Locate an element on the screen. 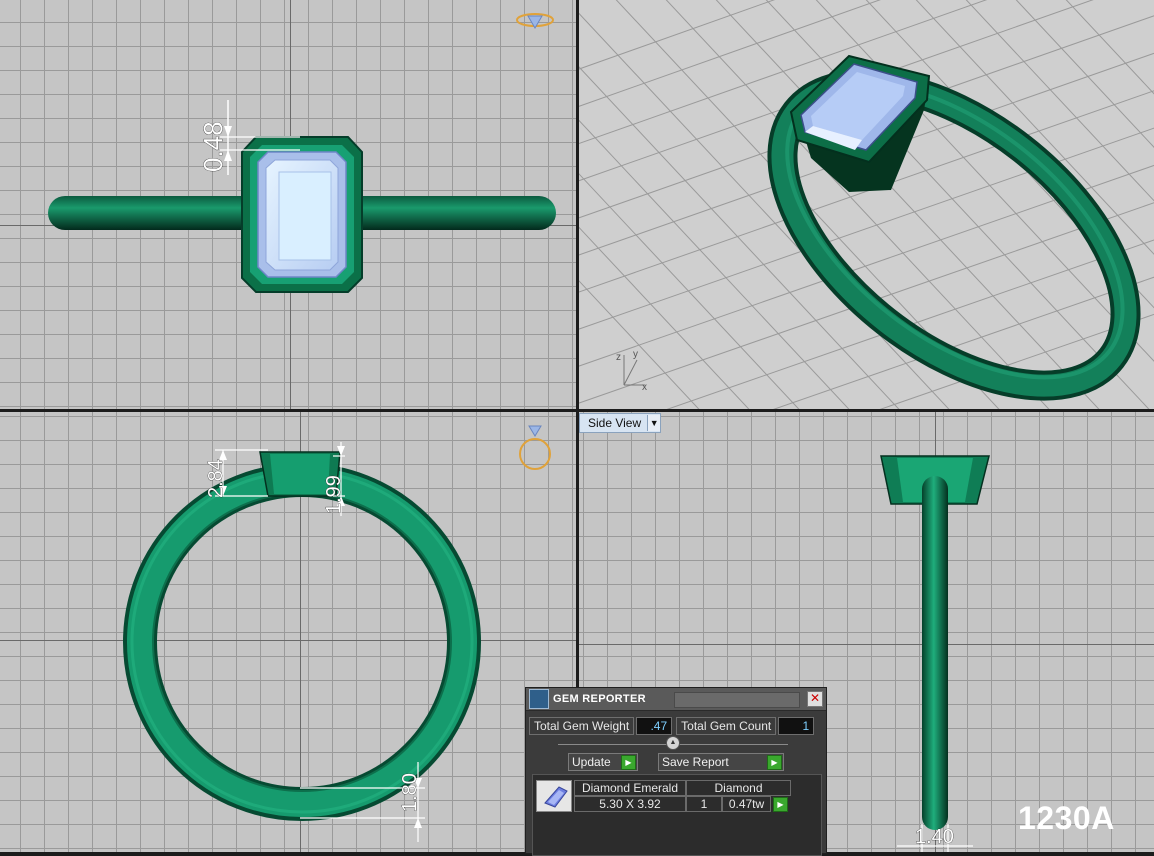 This screenshot has height=856, width=1154. svg-text: x is located at coordinates (644, 387).